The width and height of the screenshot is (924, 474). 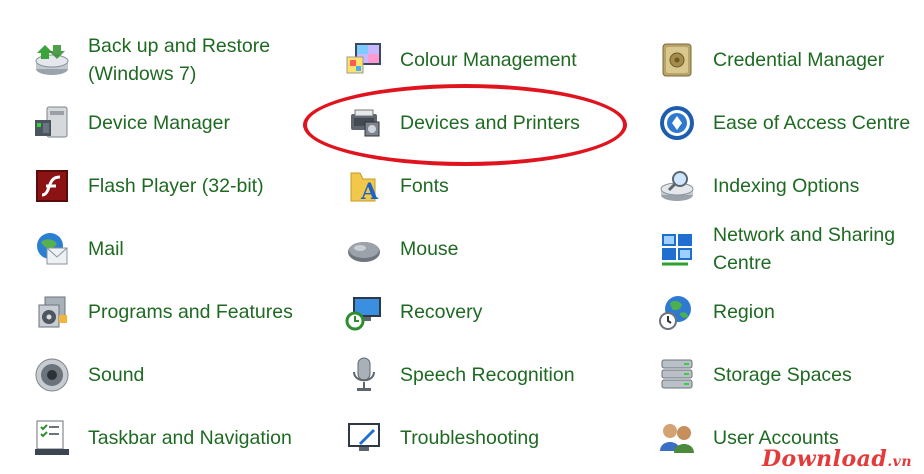 I want to click on backup-restore-icon, so click(x=52, y=60).